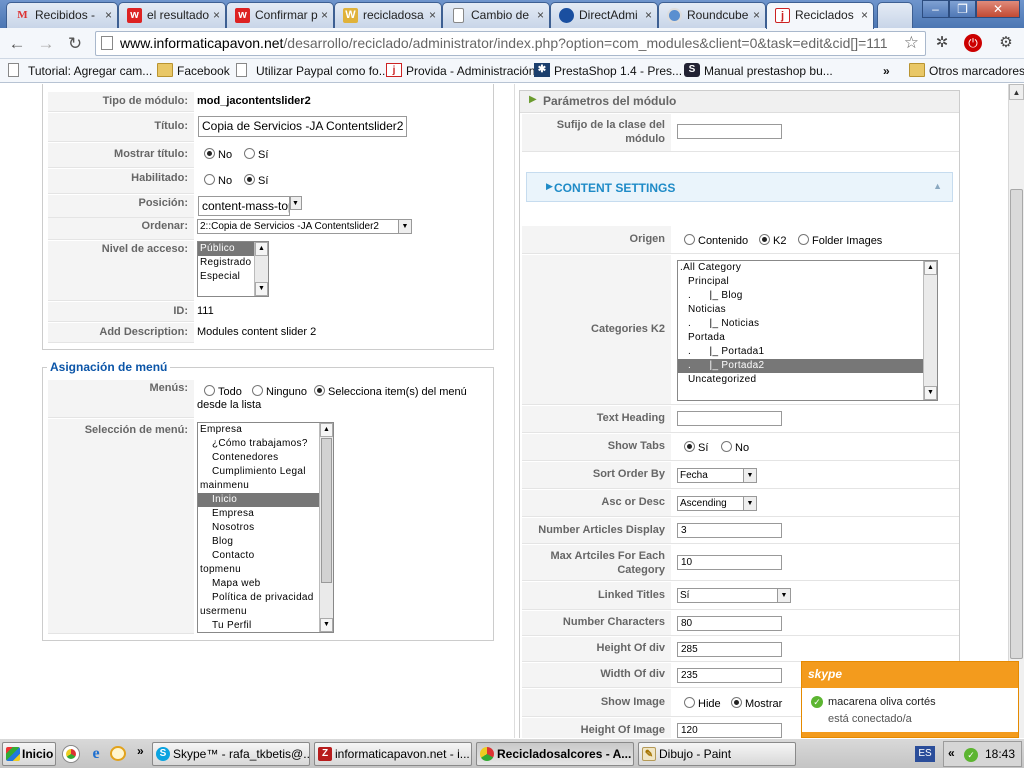  Describe the element at coordinates (734, 595) in the screenshot. I see `linked-titles-select: Sí ▼` at that location.